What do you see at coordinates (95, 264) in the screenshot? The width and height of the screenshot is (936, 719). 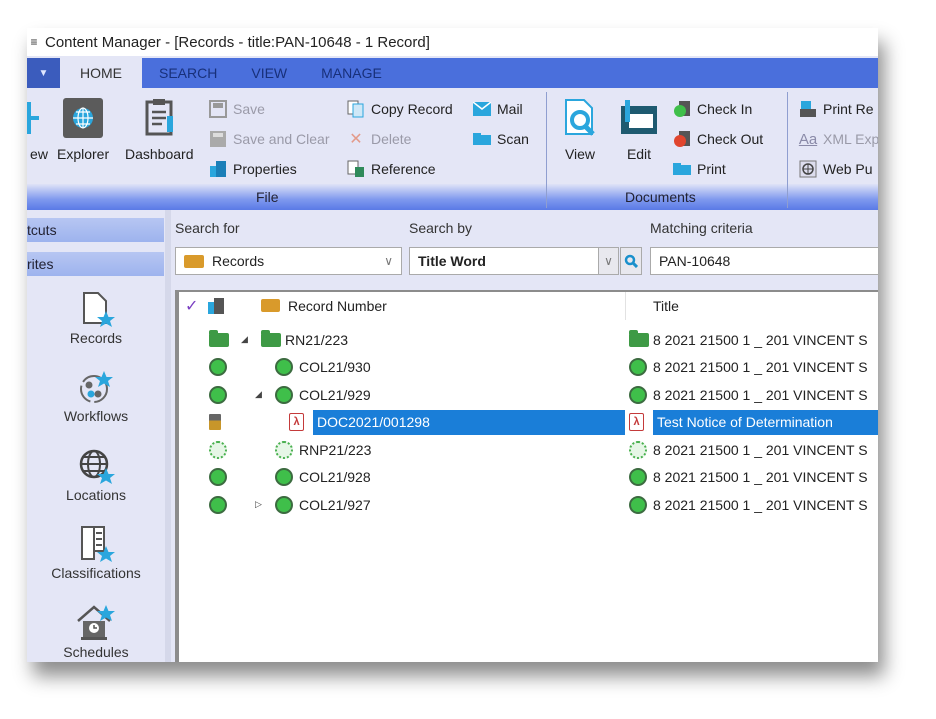 I see `favorites-header: rites` at bounding box center [95, 264].